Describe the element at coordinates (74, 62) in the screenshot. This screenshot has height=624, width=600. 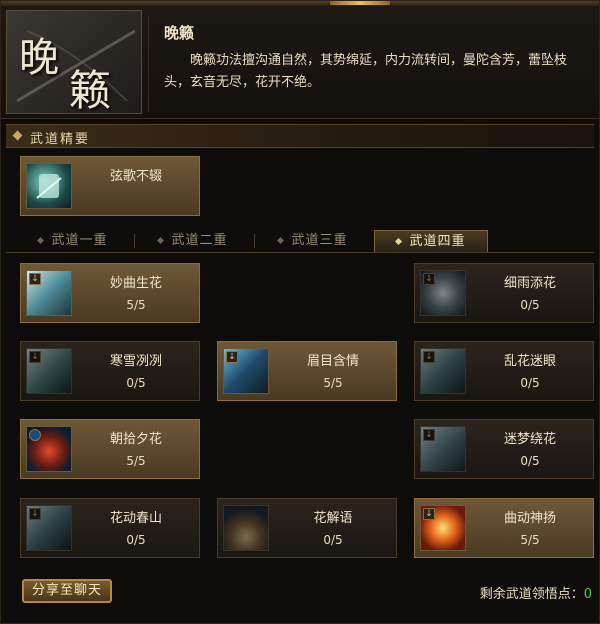
I see `skill-emblem: 晚 籁` at that location.